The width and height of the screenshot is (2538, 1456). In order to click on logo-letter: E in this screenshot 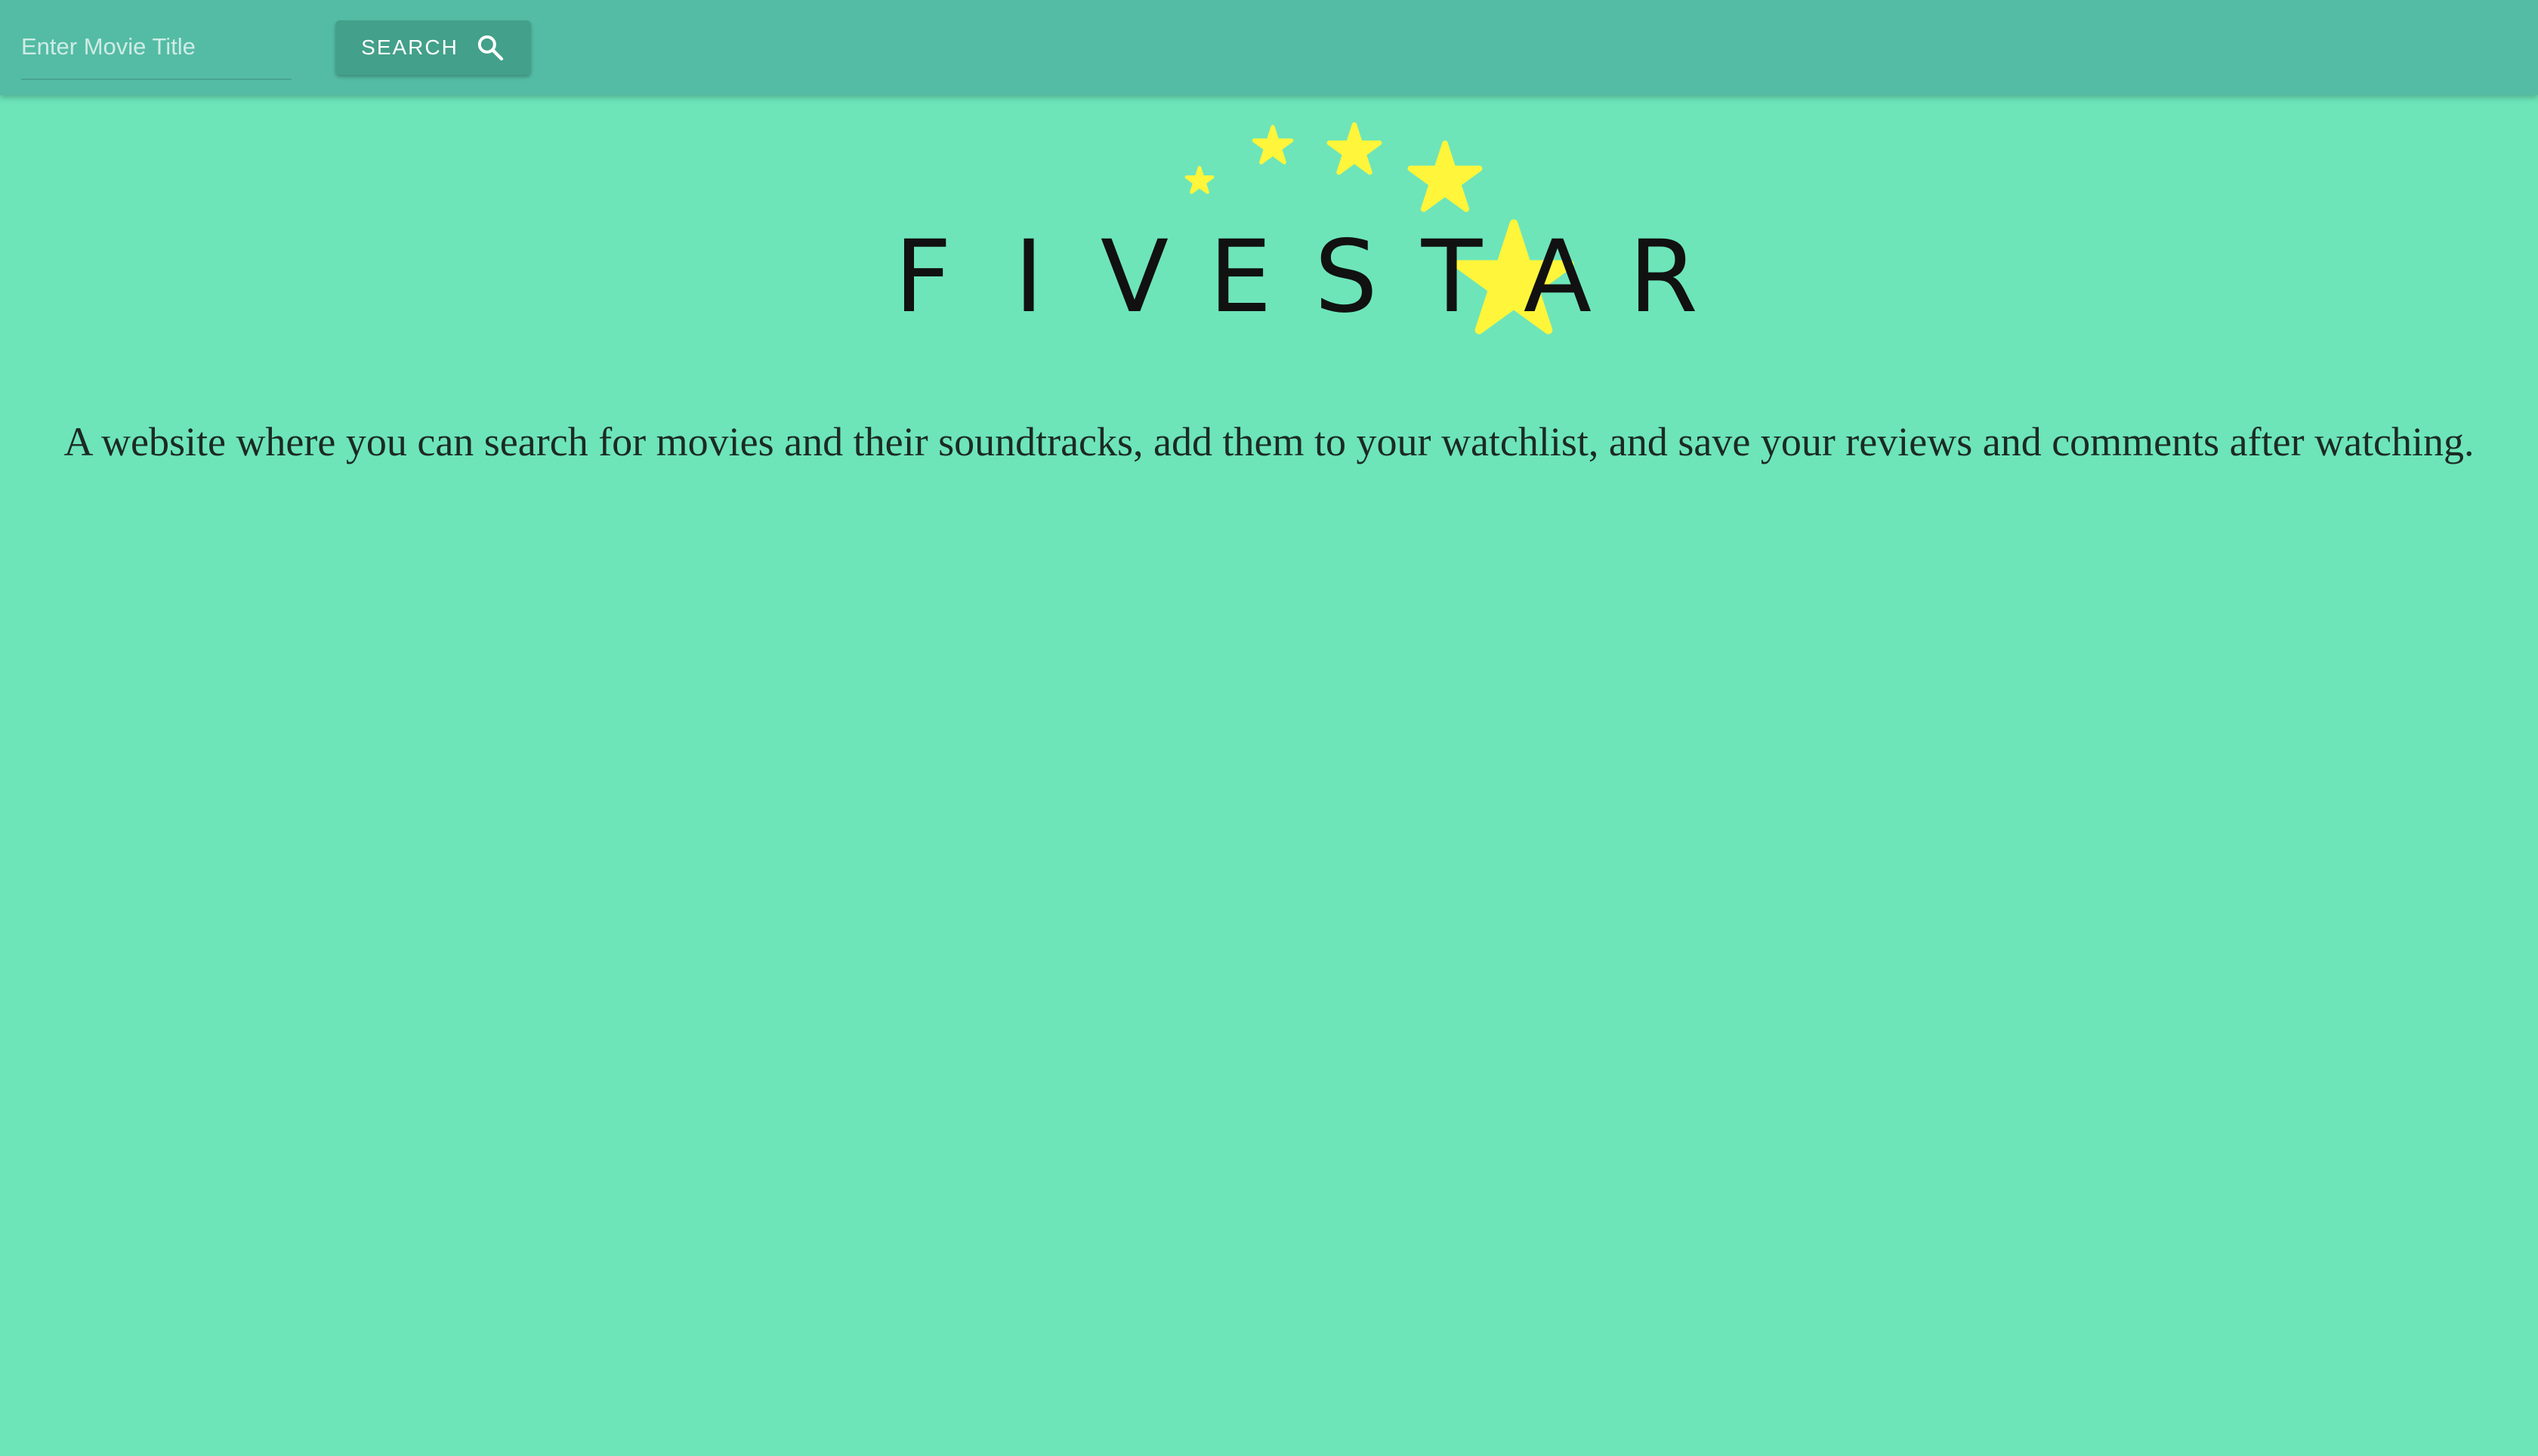, I will do `click(1240, 277)`.